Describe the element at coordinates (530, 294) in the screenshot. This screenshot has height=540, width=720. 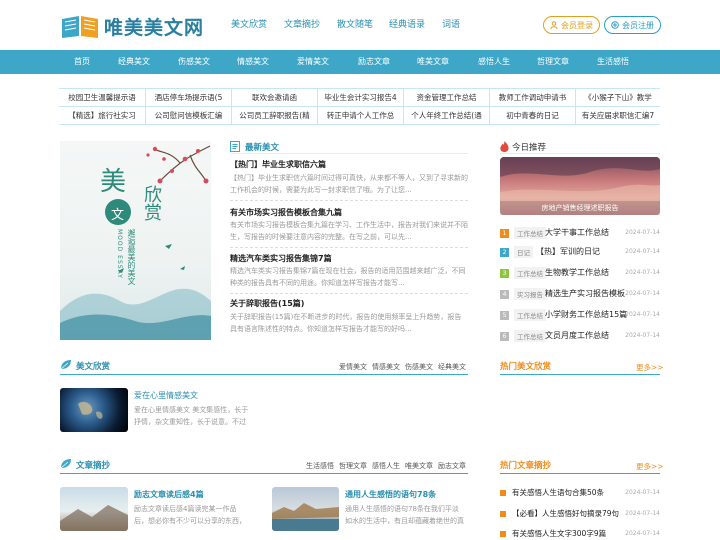
I see `item-tag: 实习报告` at that location.